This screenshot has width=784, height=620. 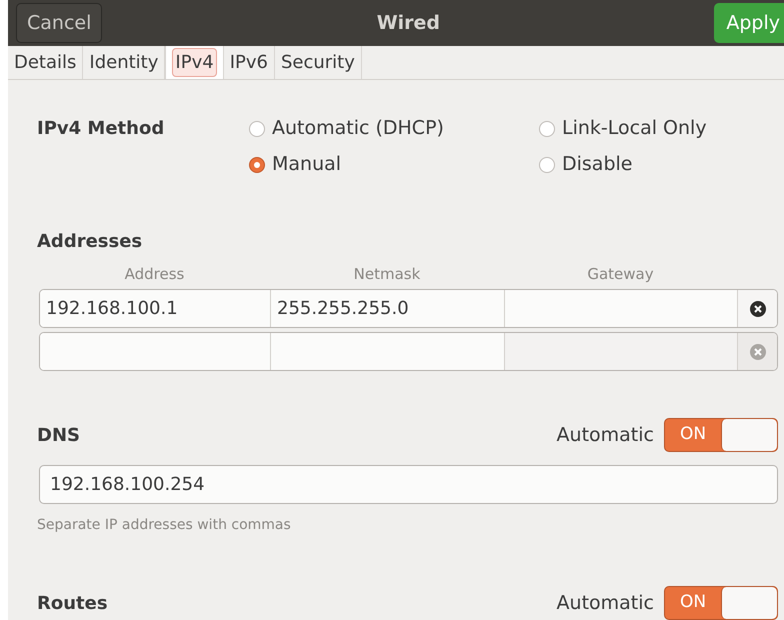 I want to click on remove-button, so click(x=757, y=308).